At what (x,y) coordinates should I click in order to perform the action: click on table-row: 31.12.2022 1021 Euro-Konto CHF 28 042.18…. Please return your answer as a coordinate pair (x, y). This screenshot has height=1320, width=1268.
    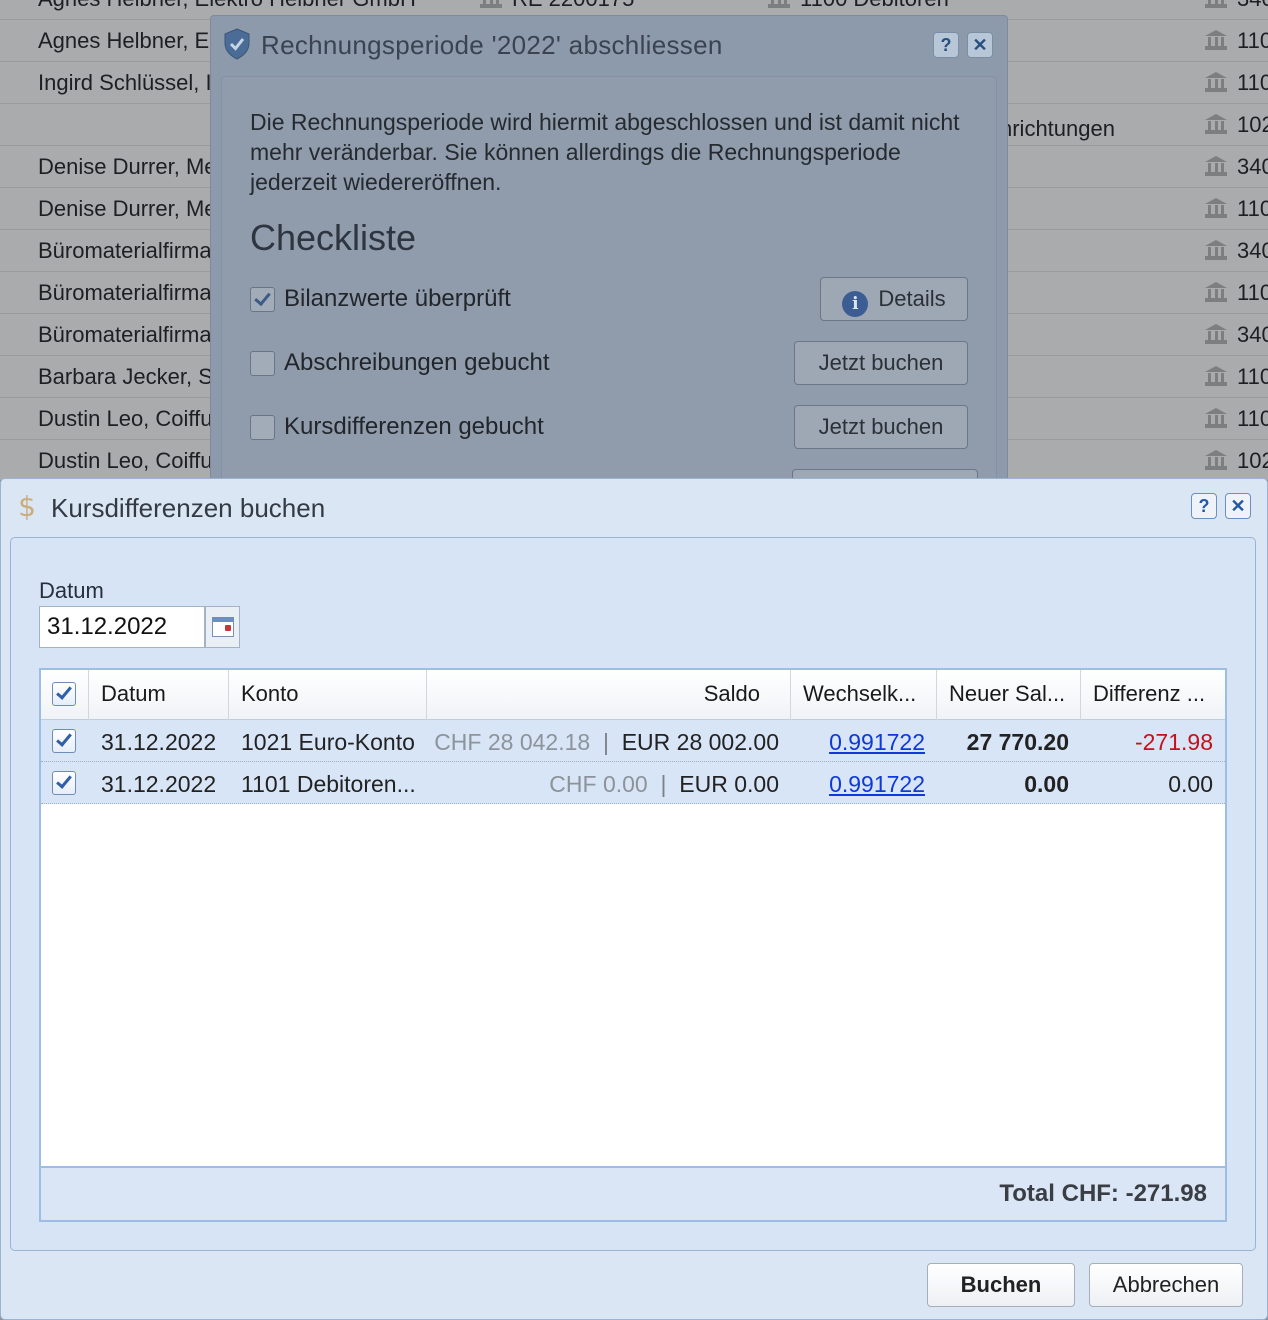
    Looking at the image, I should click on (633, 741).